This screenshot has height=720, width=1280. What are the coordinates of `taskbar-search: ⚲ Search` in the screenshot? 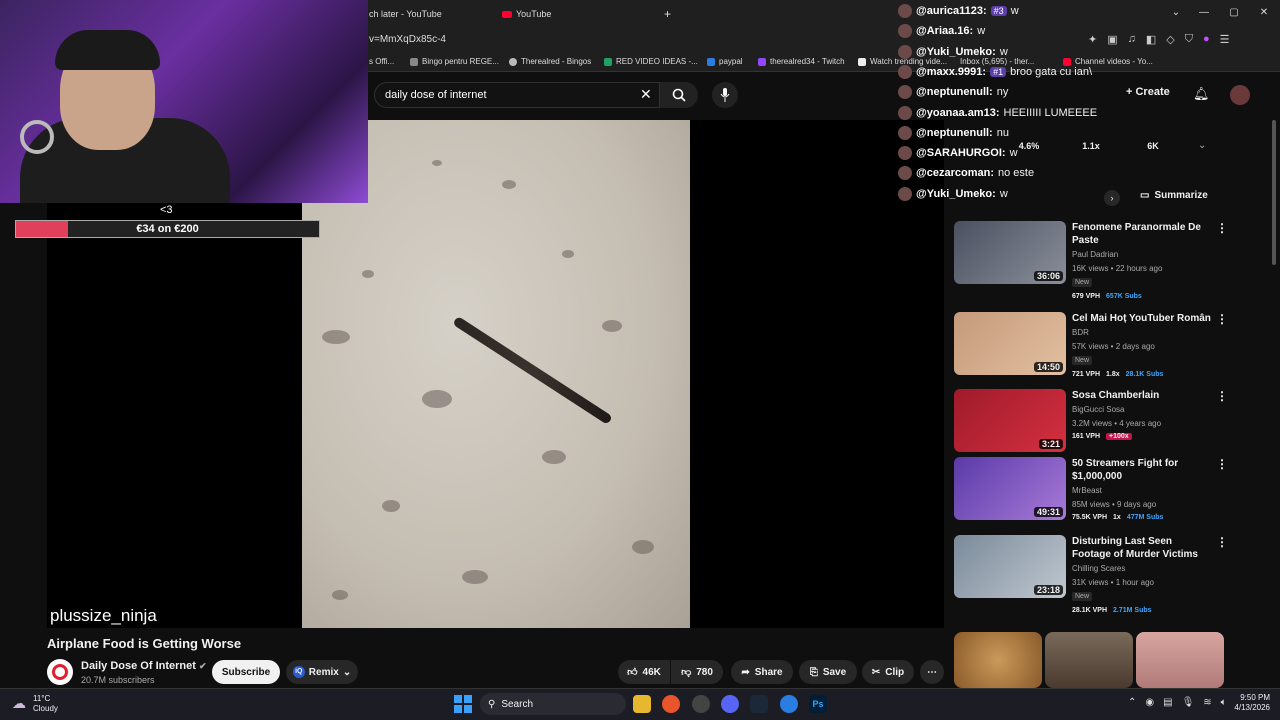 It's located at (553, 704).